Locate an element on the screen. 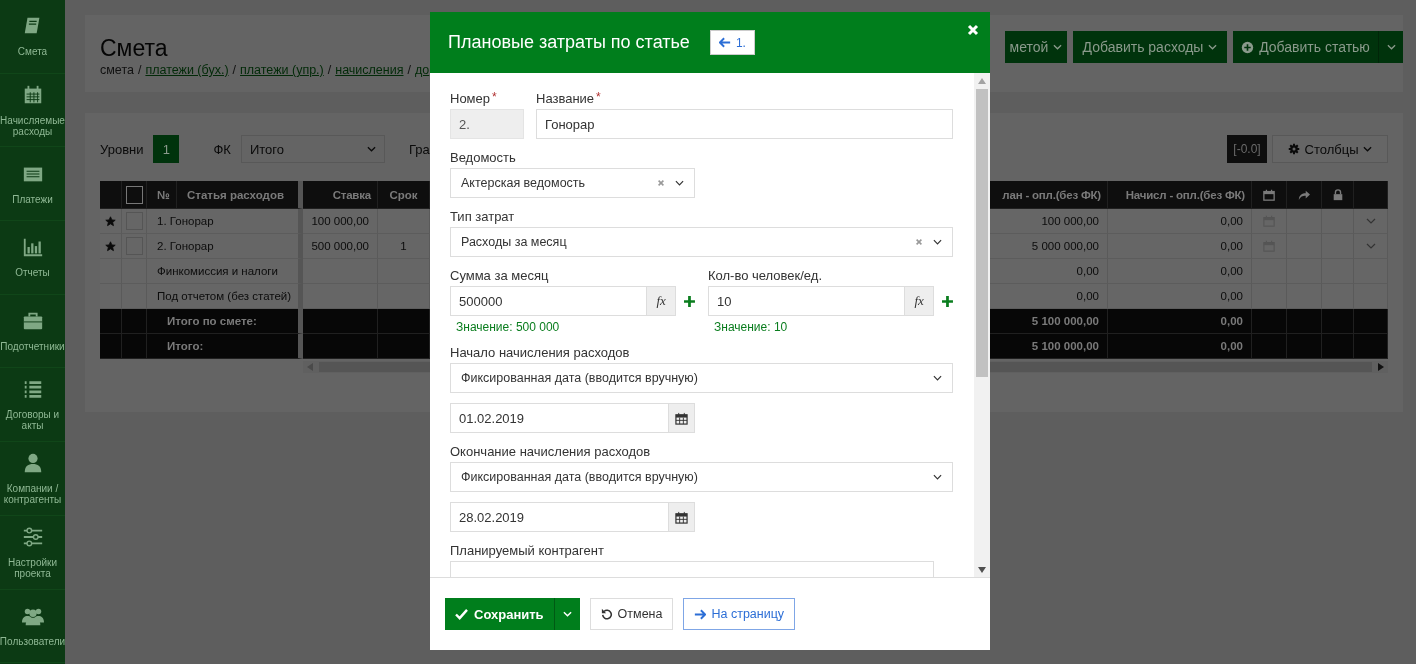  dropdown-button: Добавить расходы is located at coordinates (1150, 47).